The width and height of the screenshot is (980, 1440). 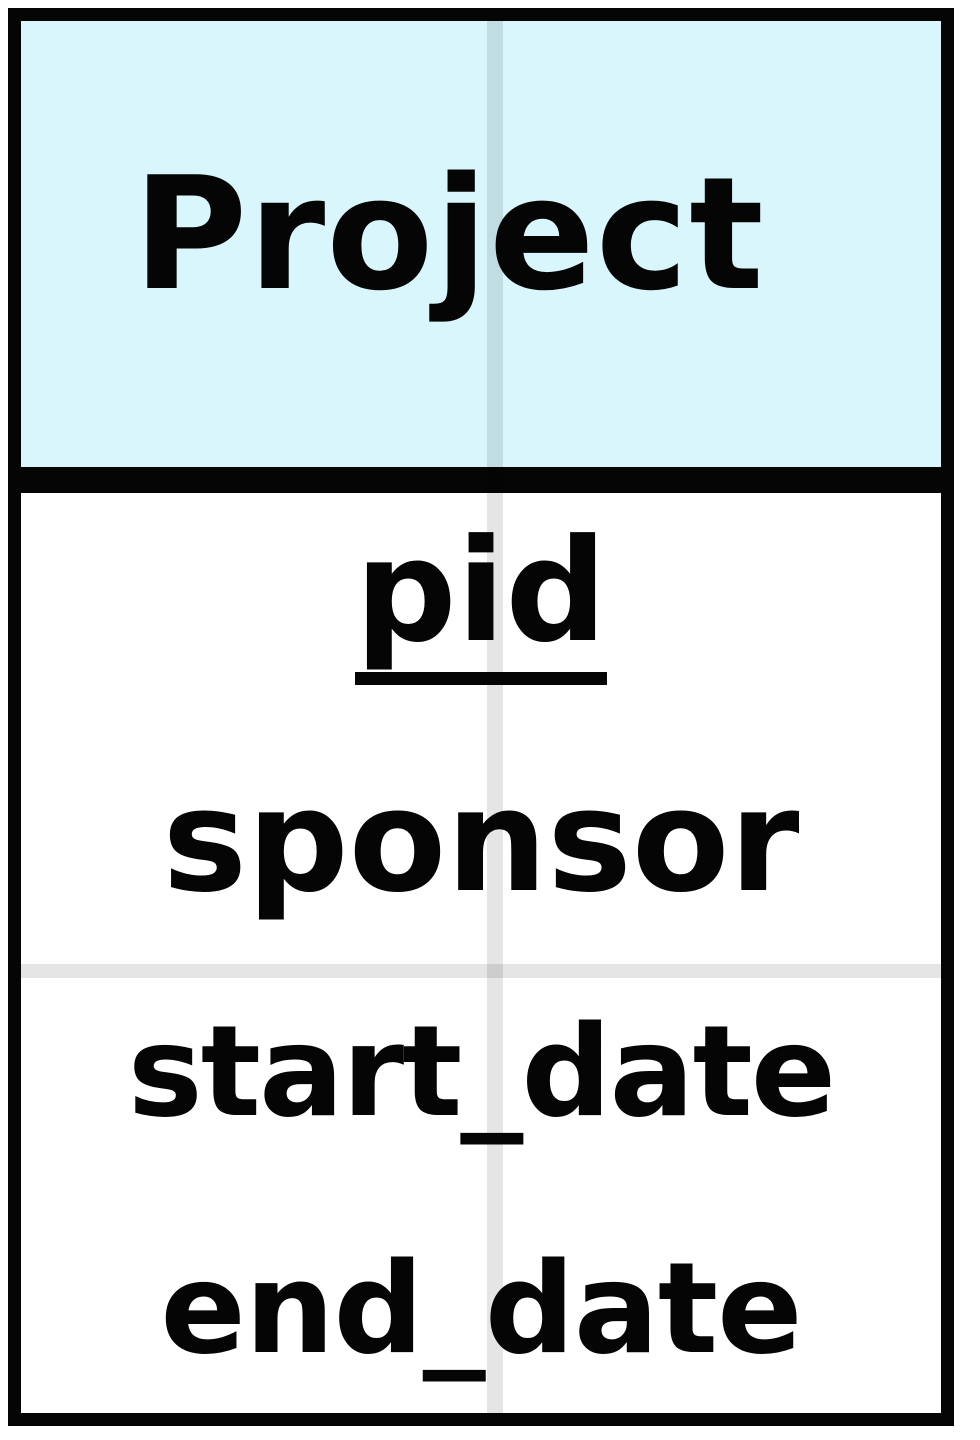 What do you see at coordinates (449, 234) in the screenshot?
I see `entity-name: Project` at bounding box center [449, 234].